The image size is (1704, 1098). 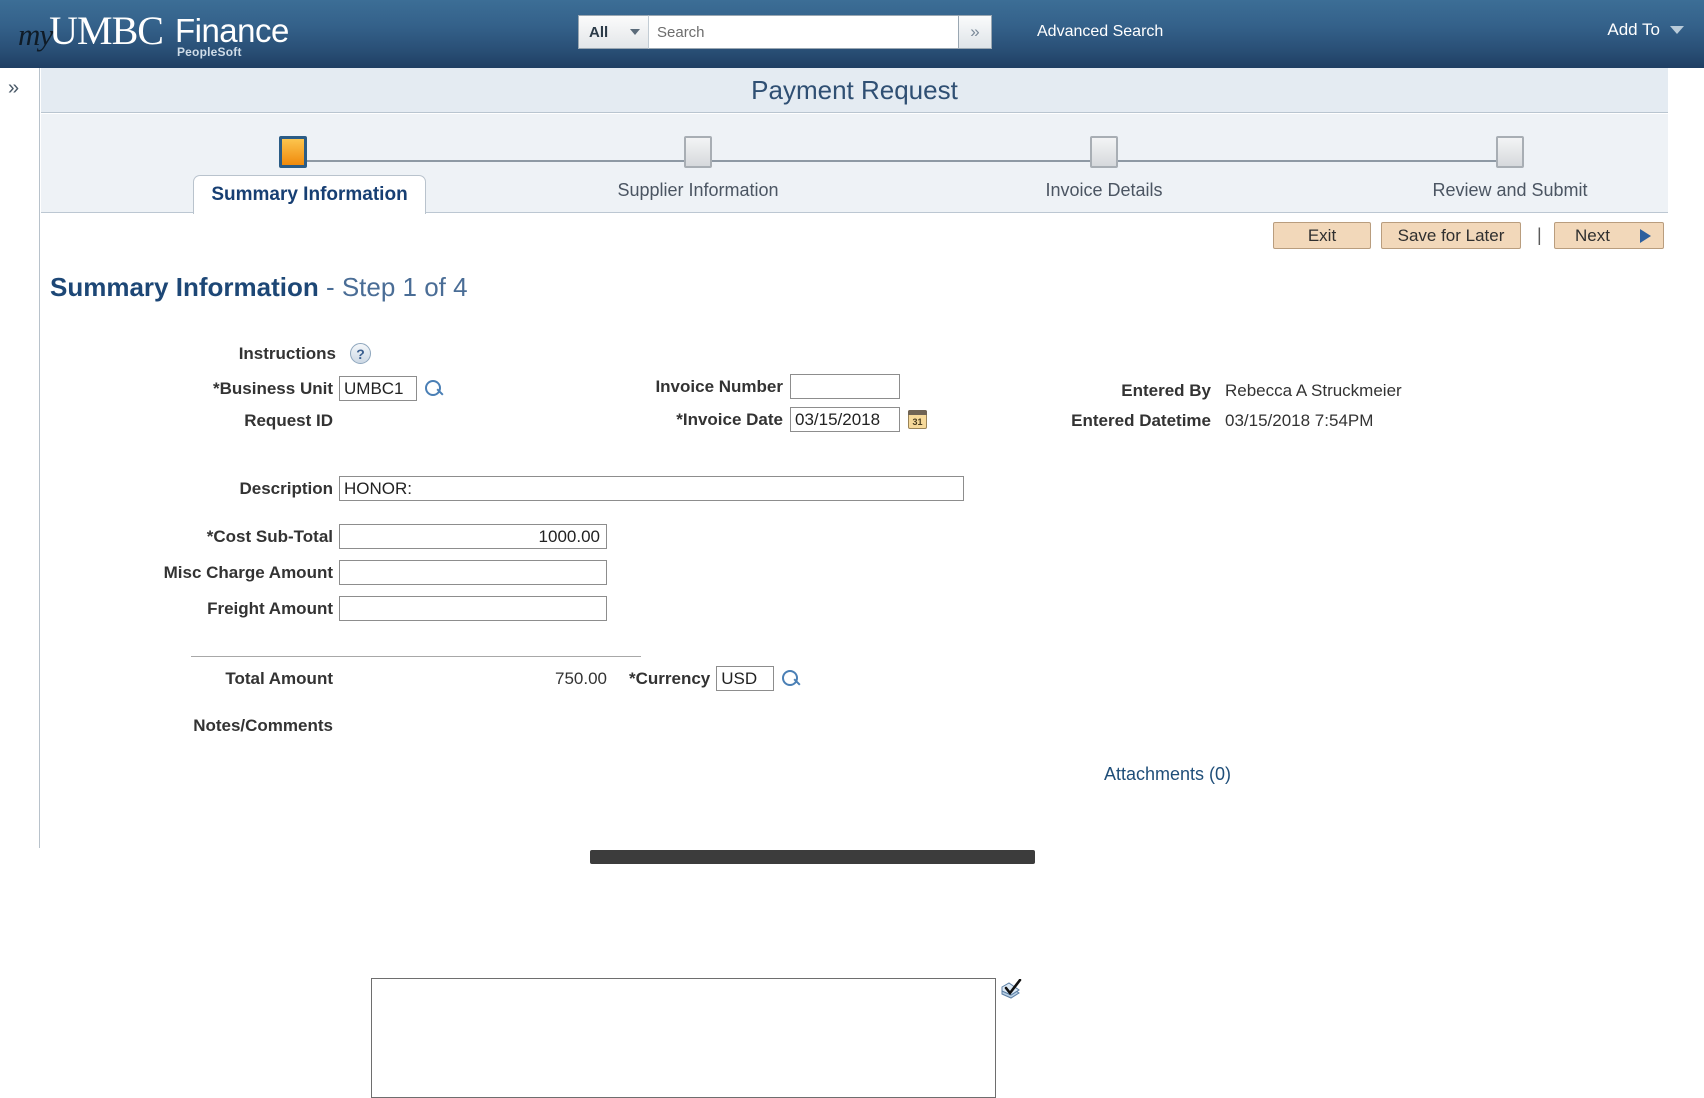 What do you see at coordinates (1167, 774) in the screenshot?
I see `attachments-link: Attachments (0)` at bounding box center [1167, 774].